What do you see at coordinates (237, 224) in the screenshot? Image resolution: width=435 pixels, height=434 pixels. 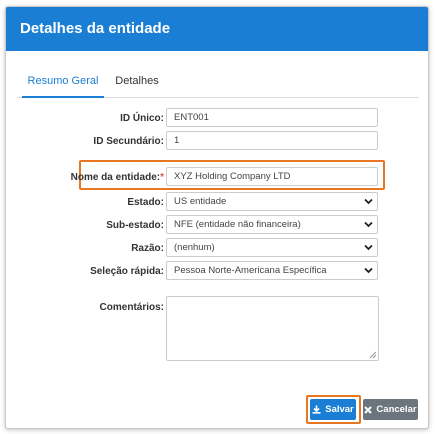 I see `sub-estado-select-value: NFE (entidade não financeira)` at bounding box center [237, 224].